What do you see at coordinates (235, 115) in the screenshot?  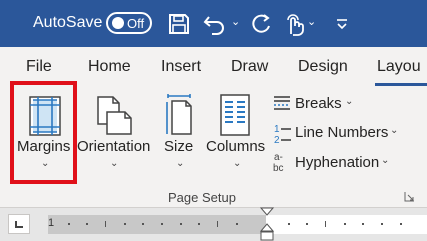 I see `columns-icon` at bounding box center [235, 115].